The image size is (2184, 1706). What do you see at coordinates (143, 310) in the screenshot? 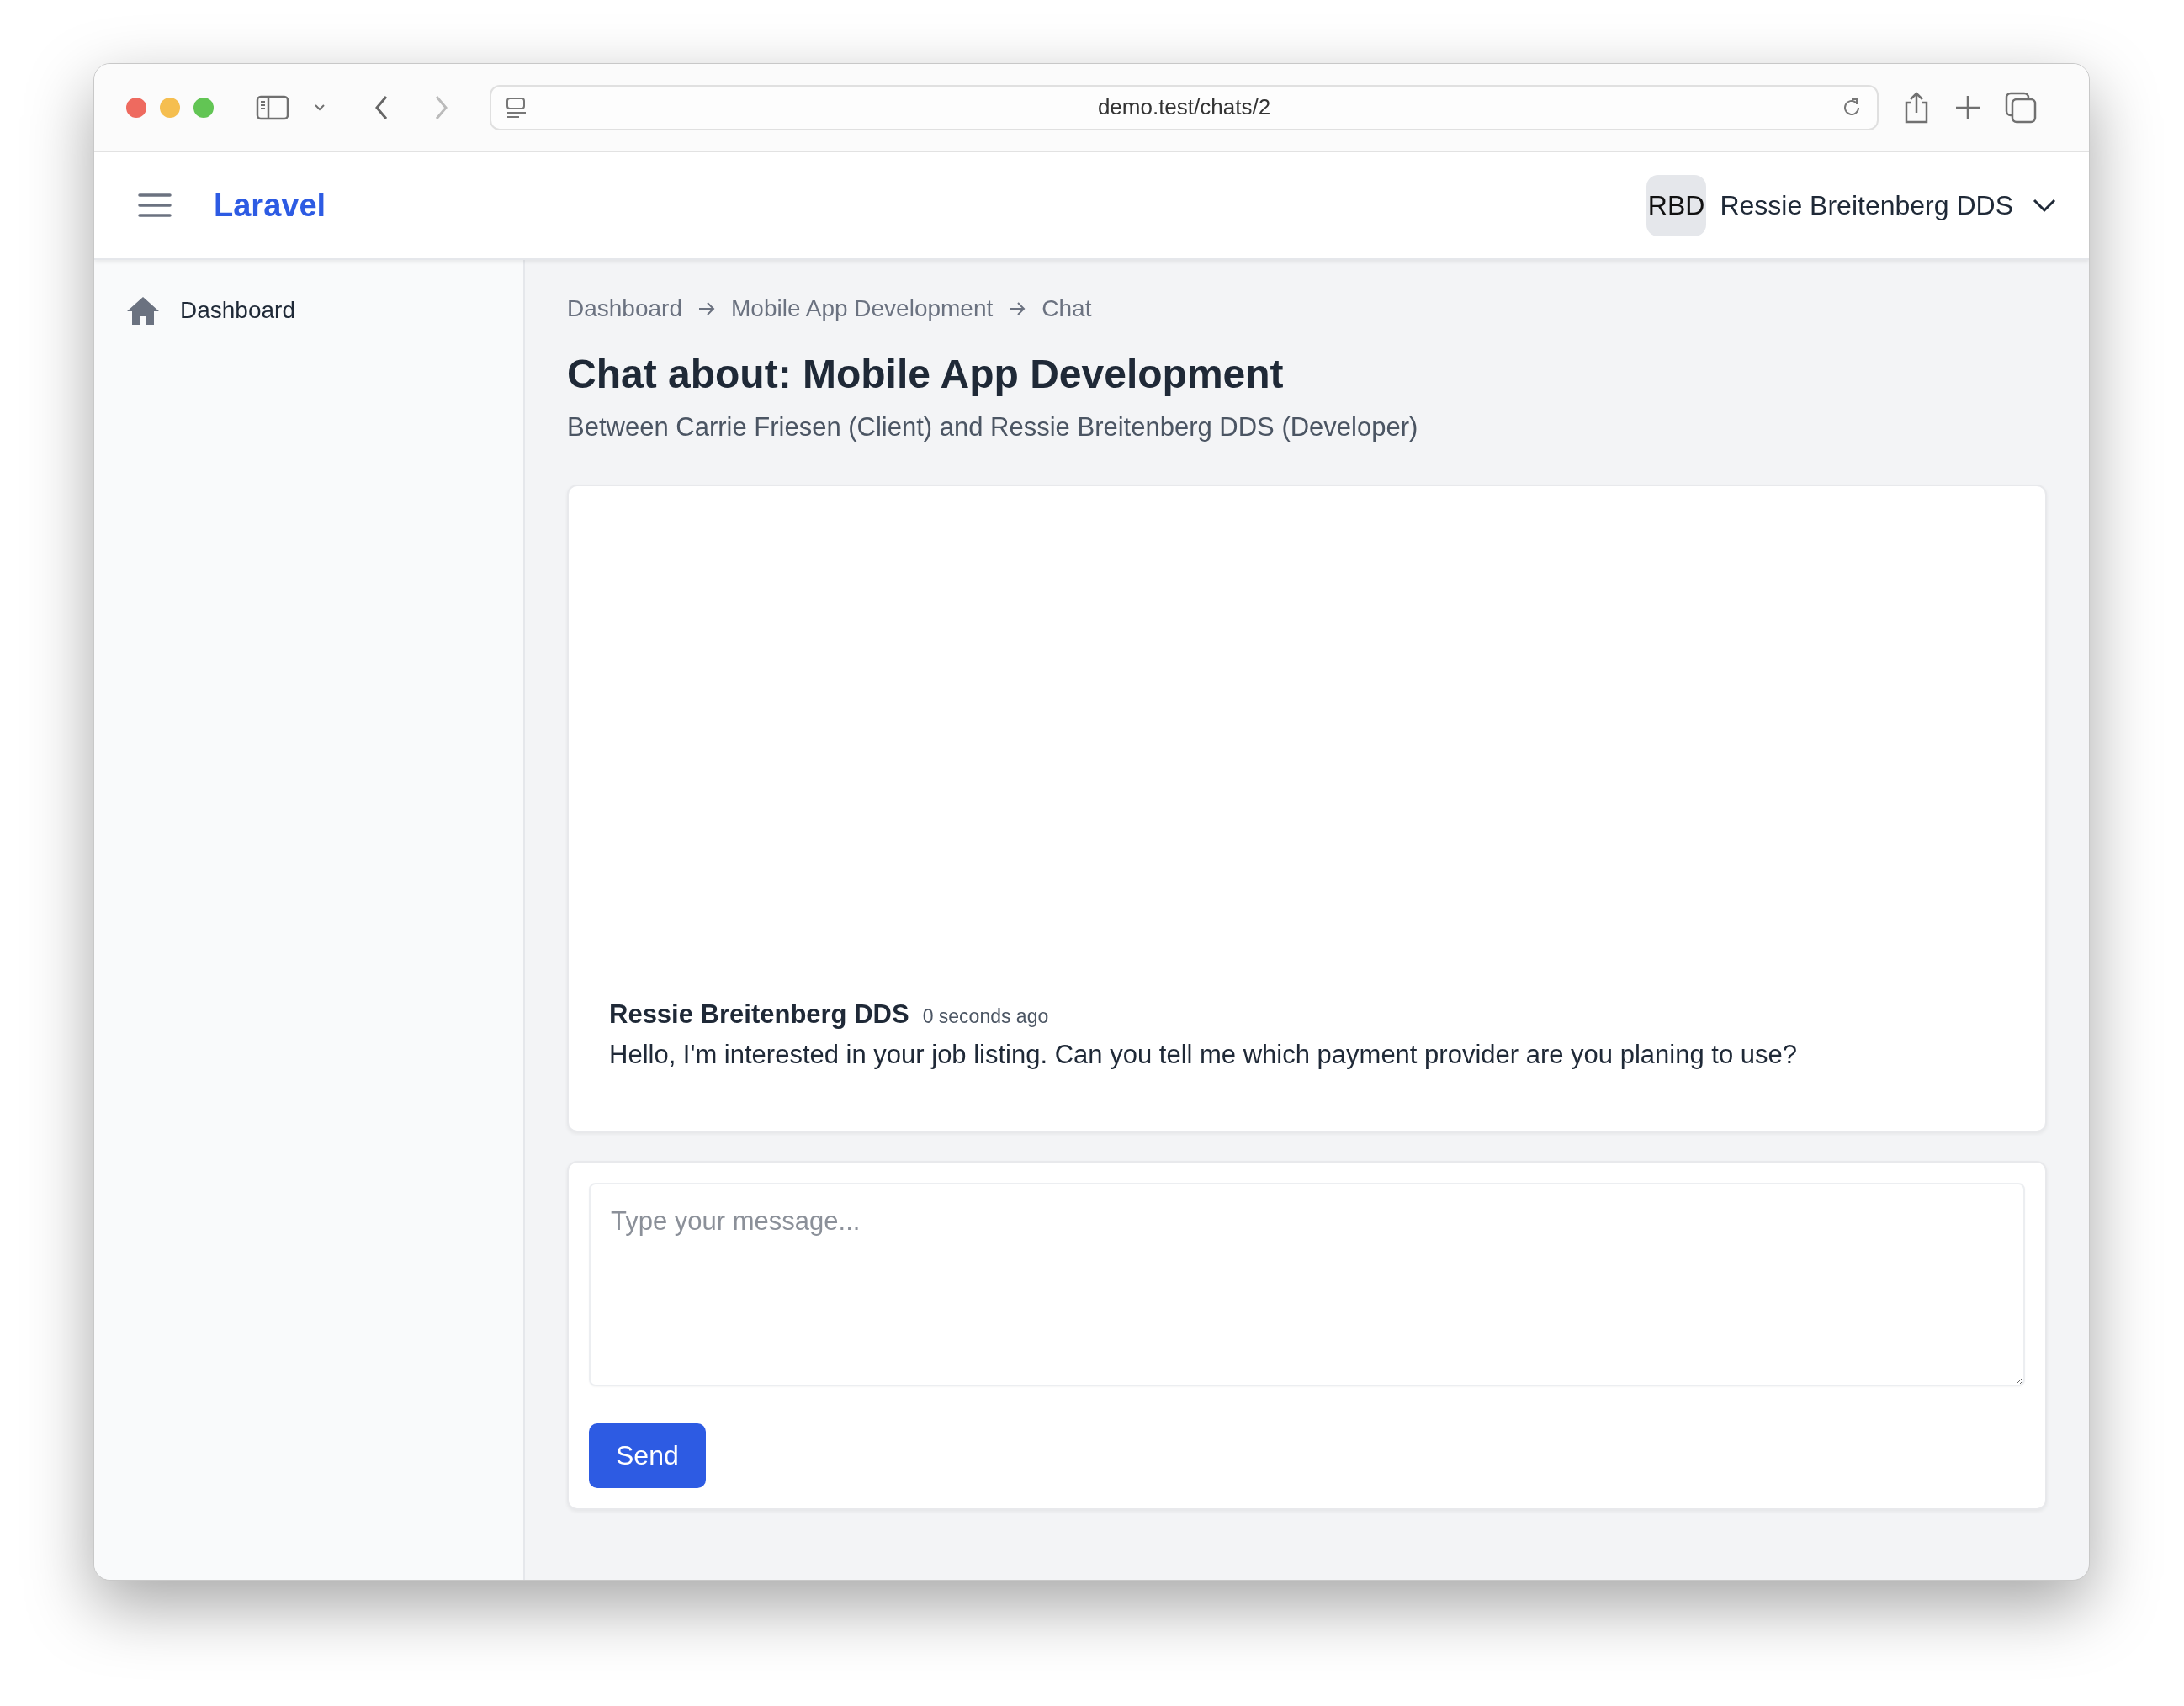
I see `home-icon` at bounding box center [143, 310].